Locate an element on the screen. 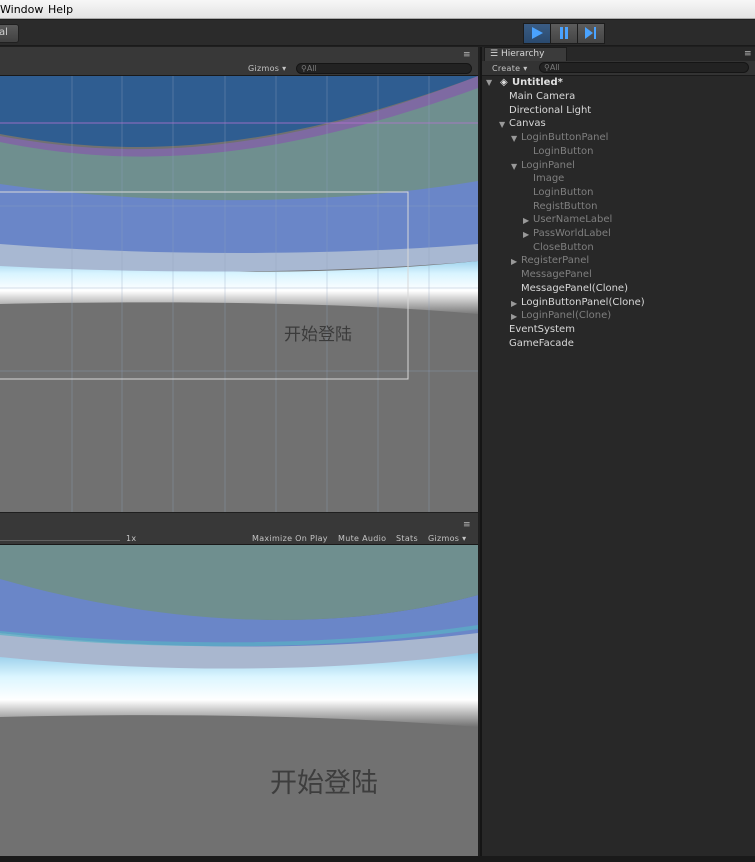 This screenshot has height=862, width=755. hierarchy-item: ▶ LoginButtonPanel(Clone) is located at coordinates (617, 303).